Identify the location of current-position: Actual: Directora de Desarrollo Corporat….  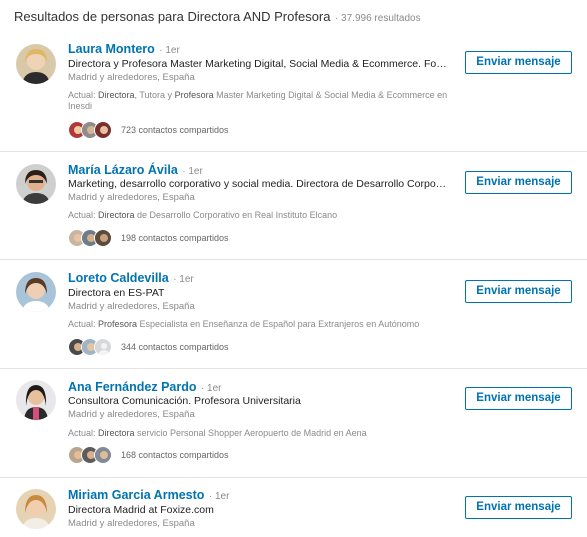
(258, 215).